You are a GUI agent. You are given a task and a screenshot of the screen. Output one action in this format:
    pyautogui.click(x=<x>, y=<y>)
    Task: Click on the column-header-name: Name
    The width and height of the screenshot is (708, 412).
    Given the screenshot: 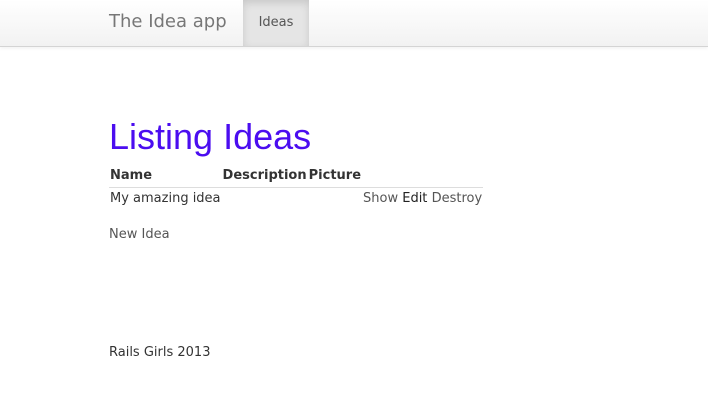 What is the action you would take?
    pyautogui.click(x=165, y=177)
    